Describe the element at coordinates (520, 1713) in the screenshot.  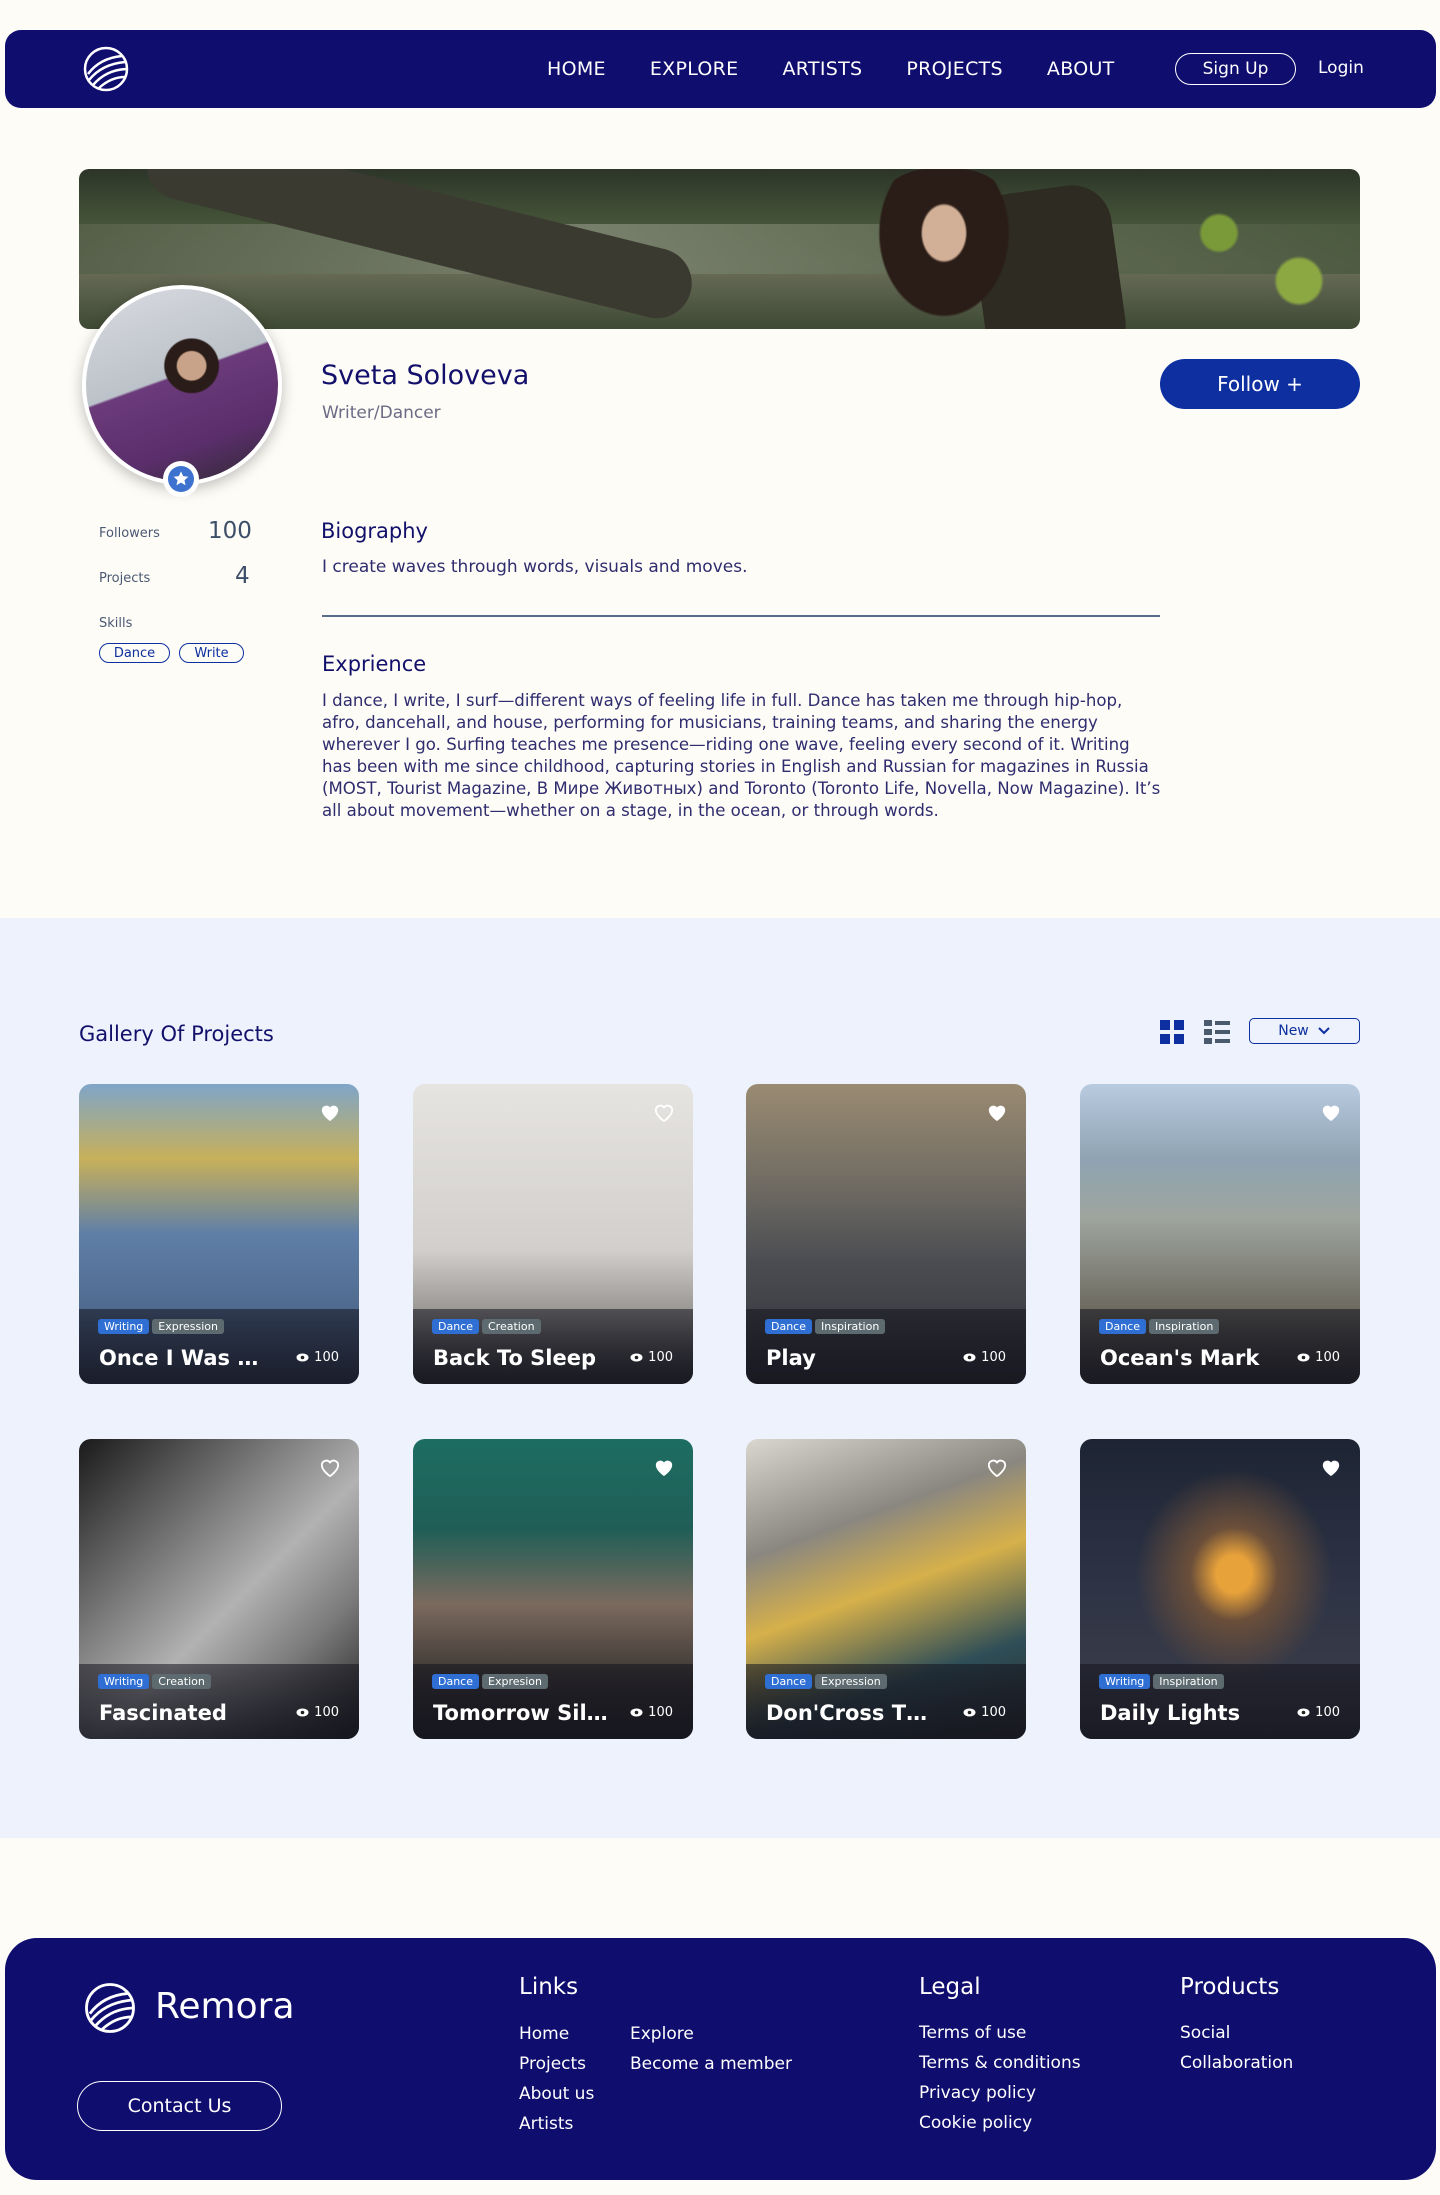
I see `card-title: Tomorrow Silver` at that location.